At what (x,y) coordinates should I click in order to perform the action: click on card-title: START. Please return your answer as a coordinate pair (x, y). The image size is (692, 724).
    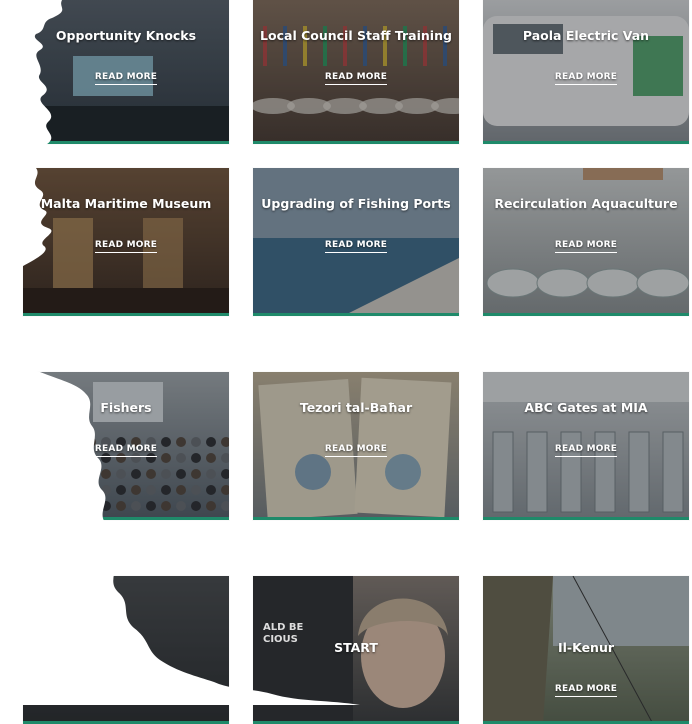
    Looking at the image, I should click on (356, 647).